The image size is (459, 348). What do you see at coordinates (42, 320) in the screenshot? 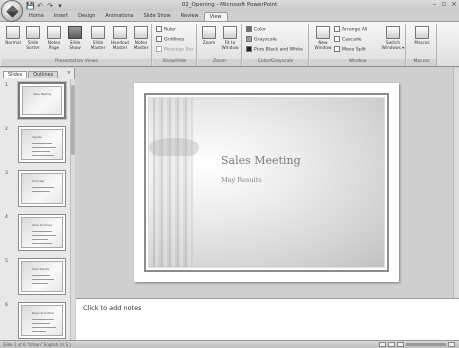
I see `slide-thumbnail: Regional Outlook` at bounding box center [42, 320].